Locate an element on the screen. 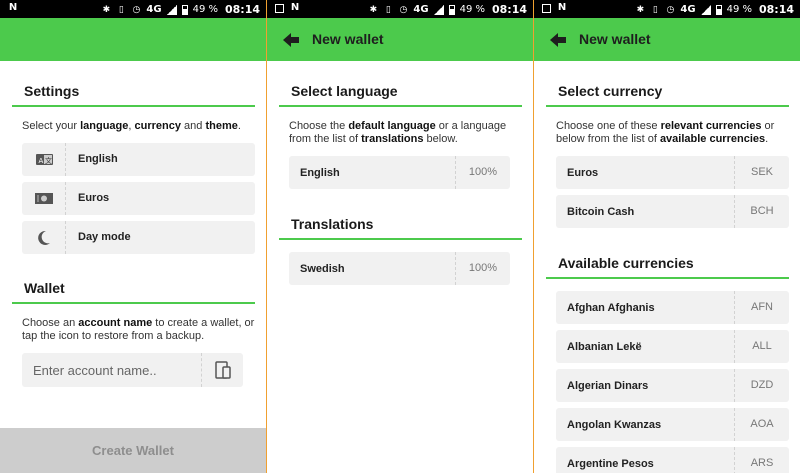 This screenshot has width=800, height=473. currency-code: AFN is located at coordinates (761, 307).